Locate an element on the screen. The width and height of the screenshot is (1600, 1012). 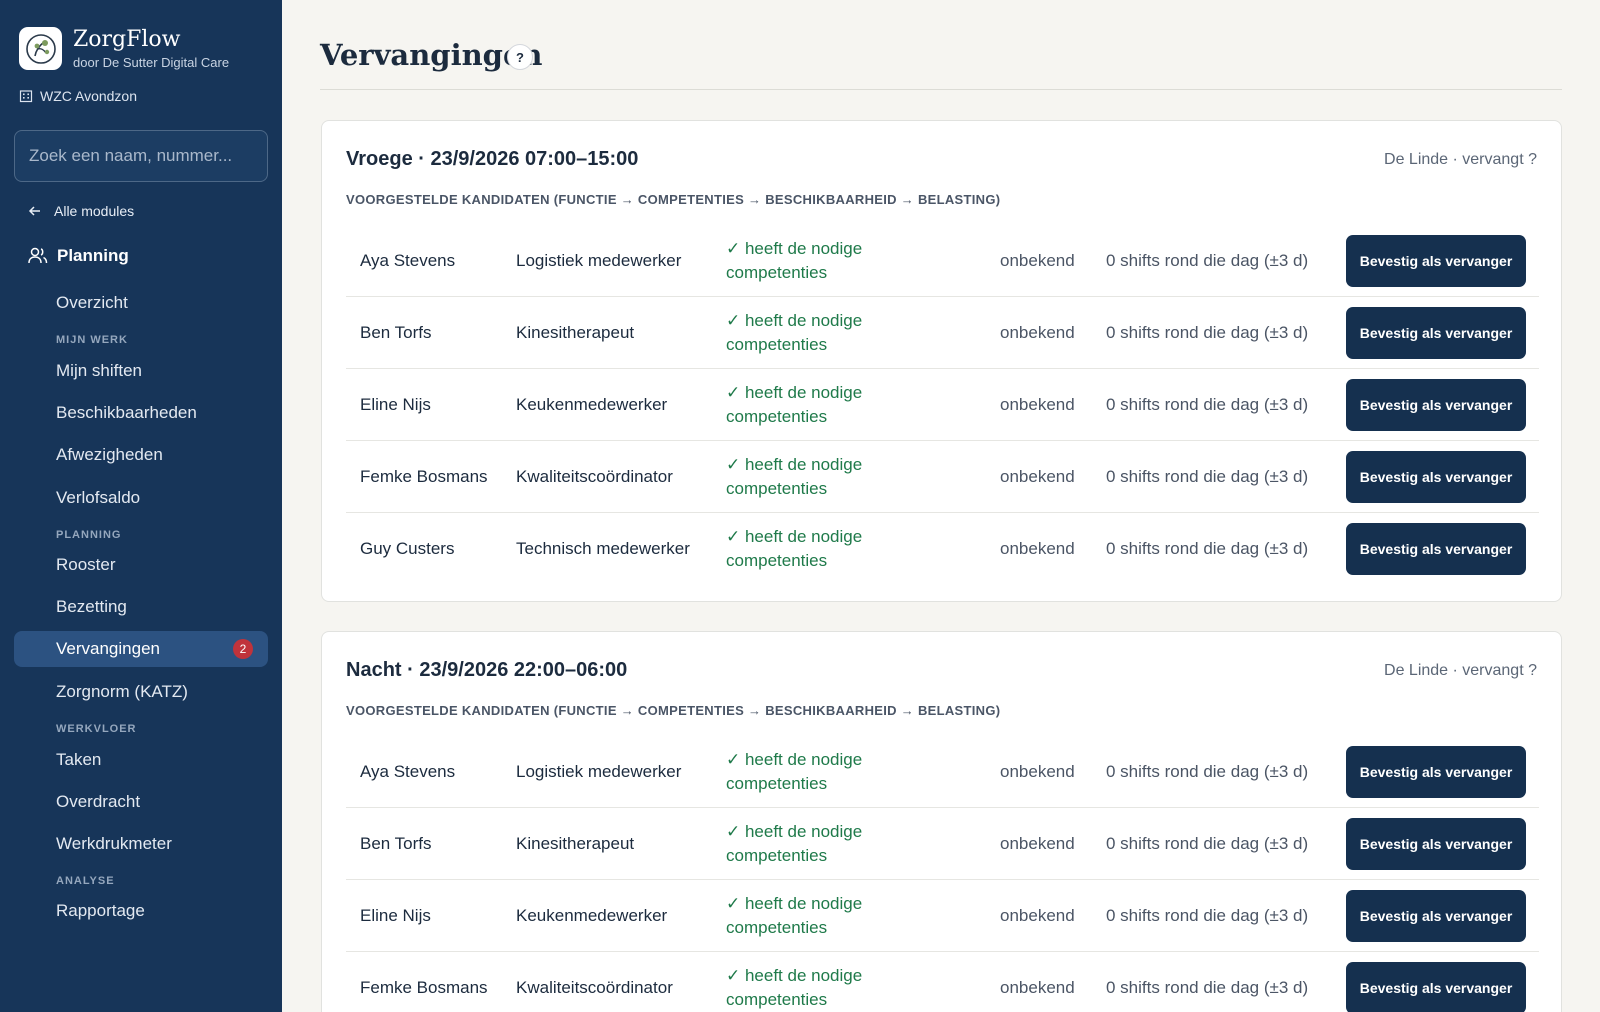
candidate-name: Eline Nijs is located at coordinates (395, 915).